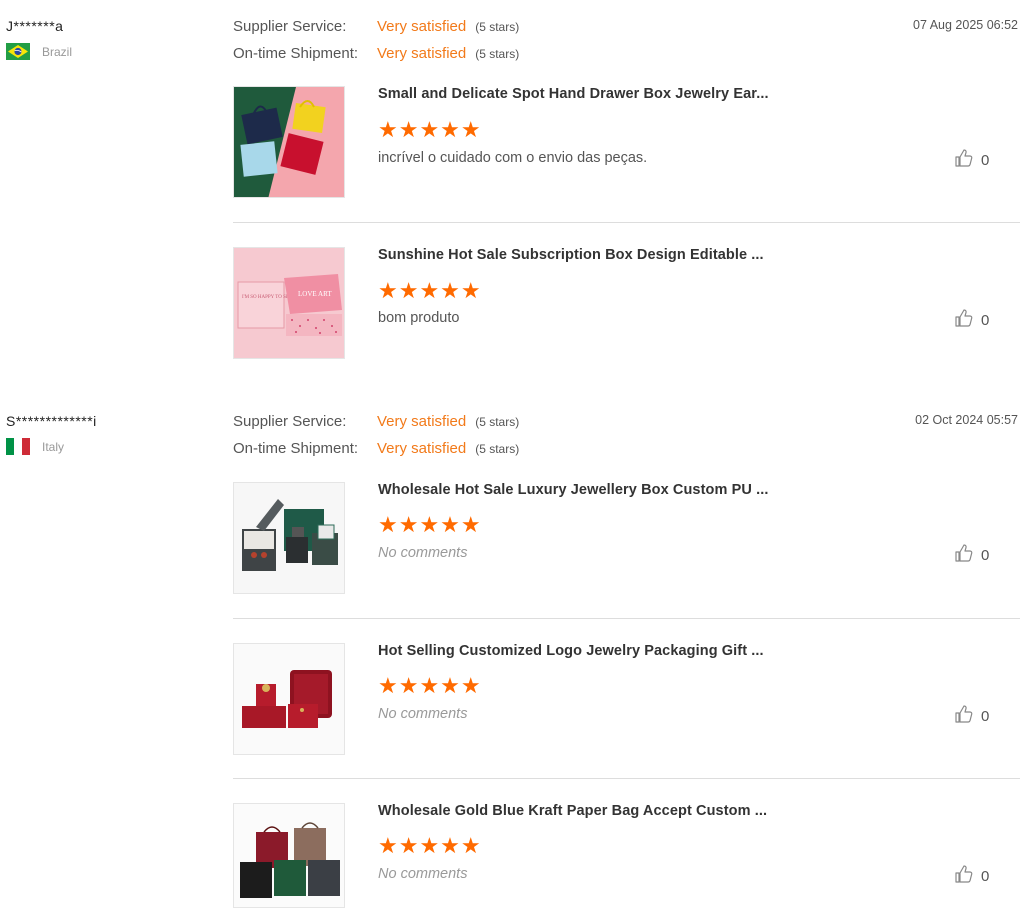 The image size is (1024, 908). Describe the element at coordinates (57, 51) in the screenshot. I see `country-name: Brazil` at that location.